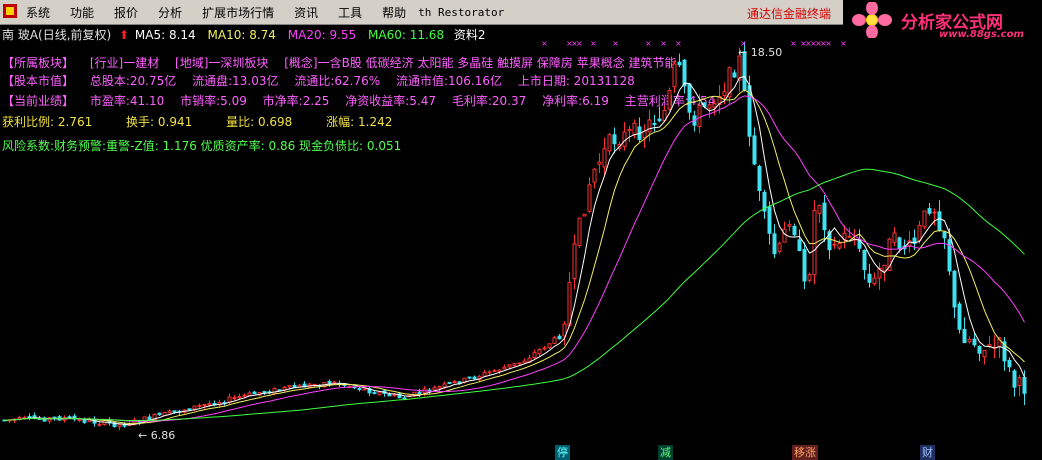 The image size is (1042, 460). I want to click on flag-suspend: 停, so click(562, 452).